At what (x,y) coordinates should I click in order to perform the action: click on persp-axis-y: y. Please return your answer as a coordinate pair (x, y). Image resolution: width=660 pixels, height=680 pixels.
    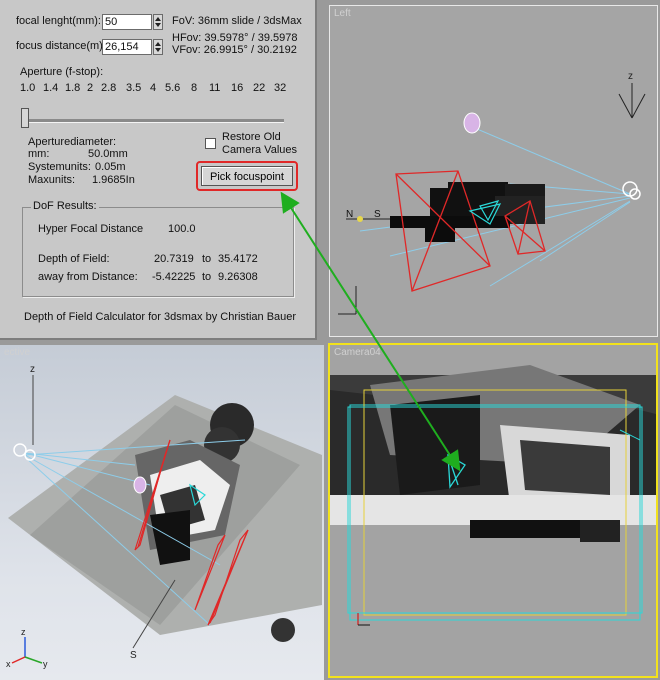
    Looking at the image, I should click on (45, 664).